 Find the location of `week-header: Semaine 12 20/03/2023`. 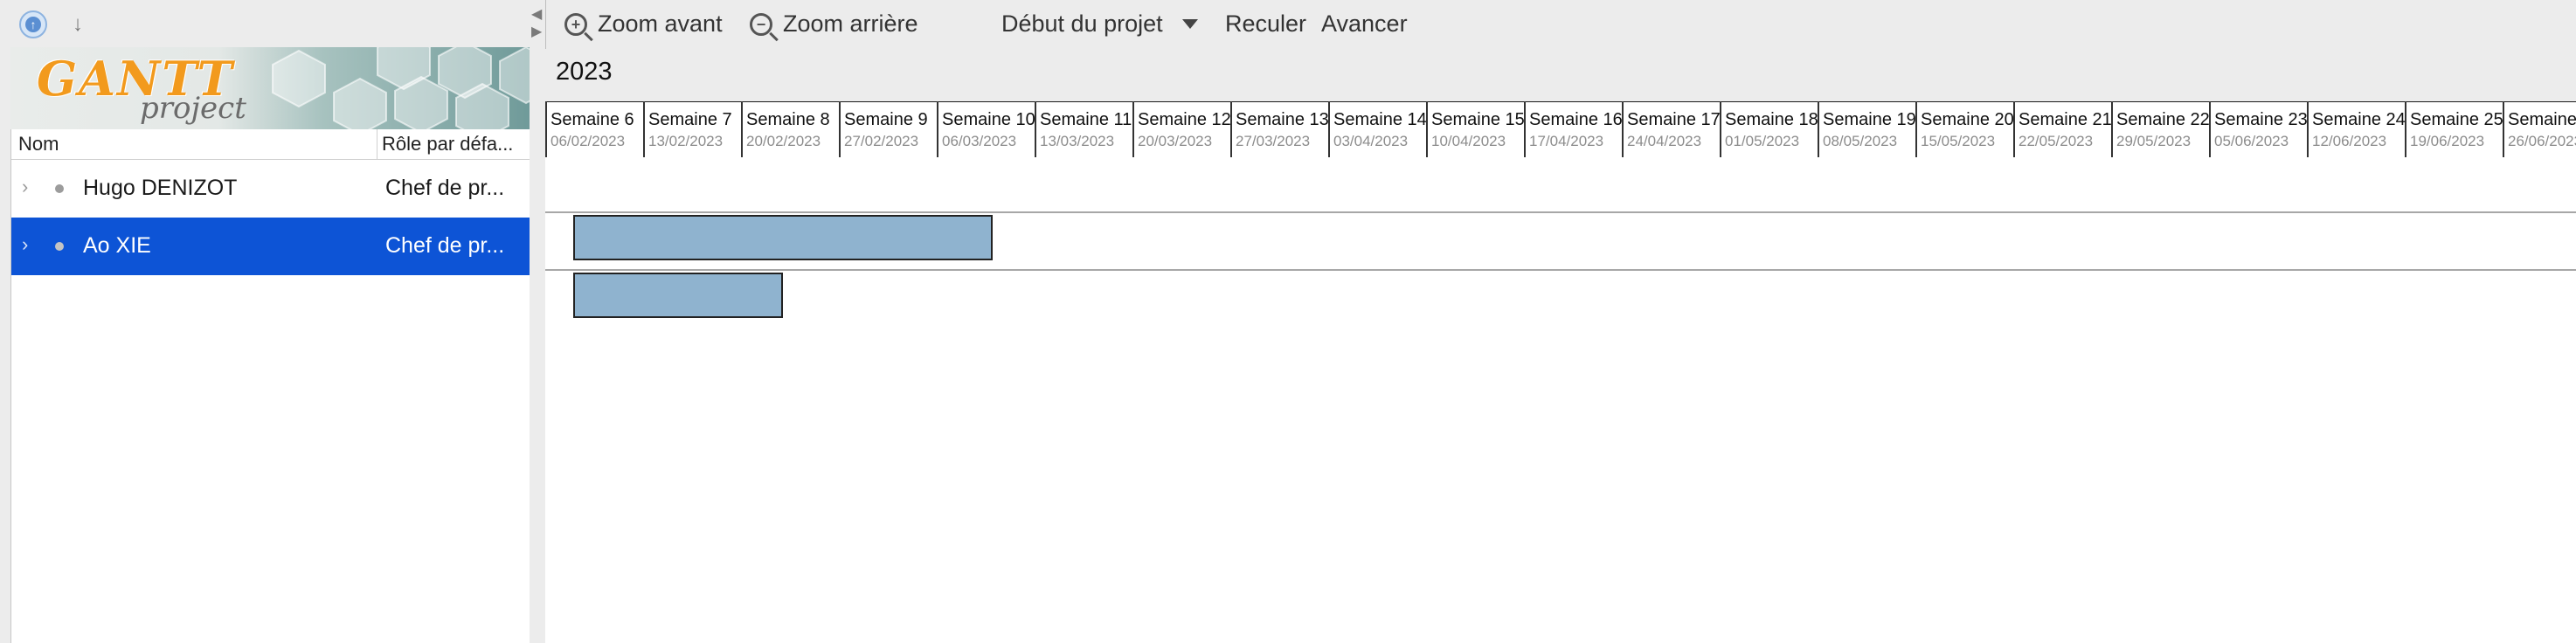

week-header: Semaine 12 20/03/2023 is located at coordinates (1181, 129).